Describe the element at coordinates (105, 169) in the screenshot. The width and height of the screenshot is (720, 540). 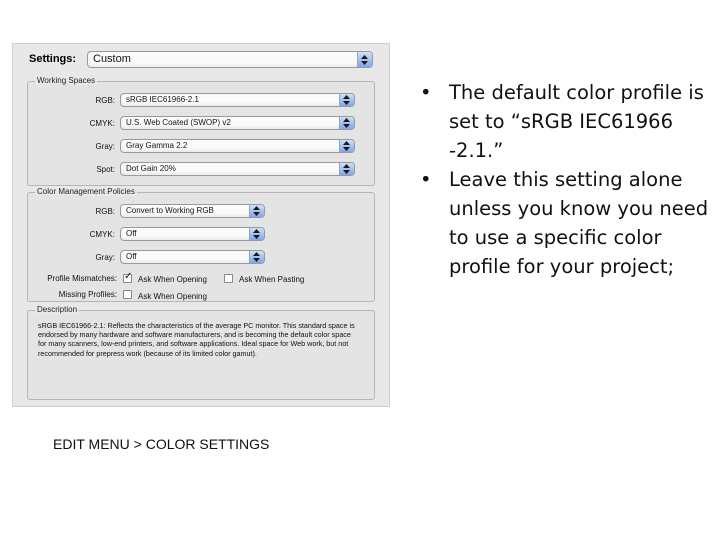
I see `ws-spot-label: Spot:` at that location.